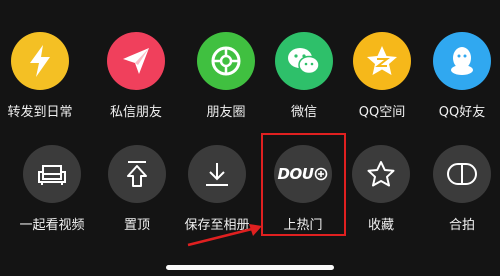 Image resolution: width=500 pixels, height=276 pixels. Describe the element at coordinates (217, 174) in the screenshot. I see `download-icon` at that location.